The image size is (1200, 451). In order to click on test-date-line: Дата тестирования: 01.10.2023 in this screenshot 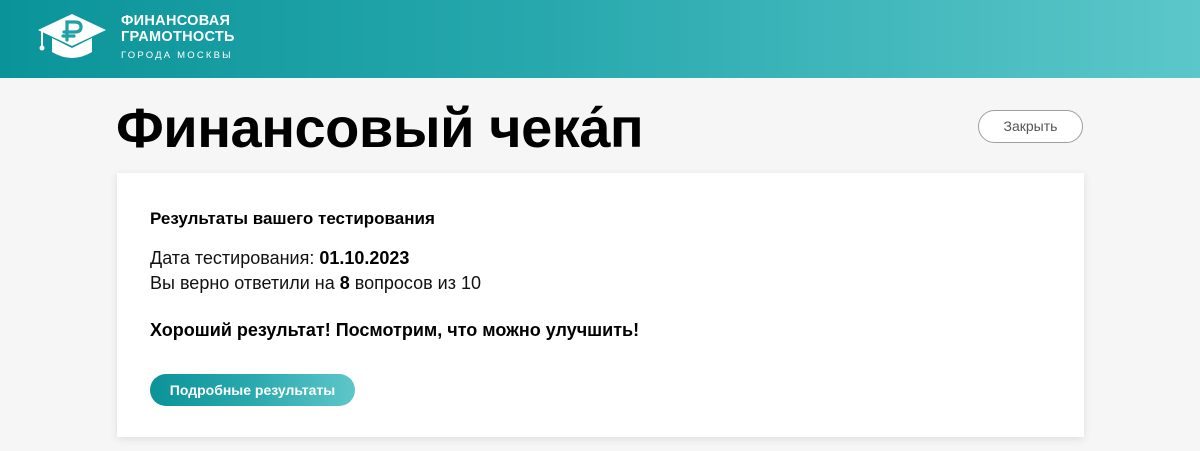, I will do `click(279, 258)`.